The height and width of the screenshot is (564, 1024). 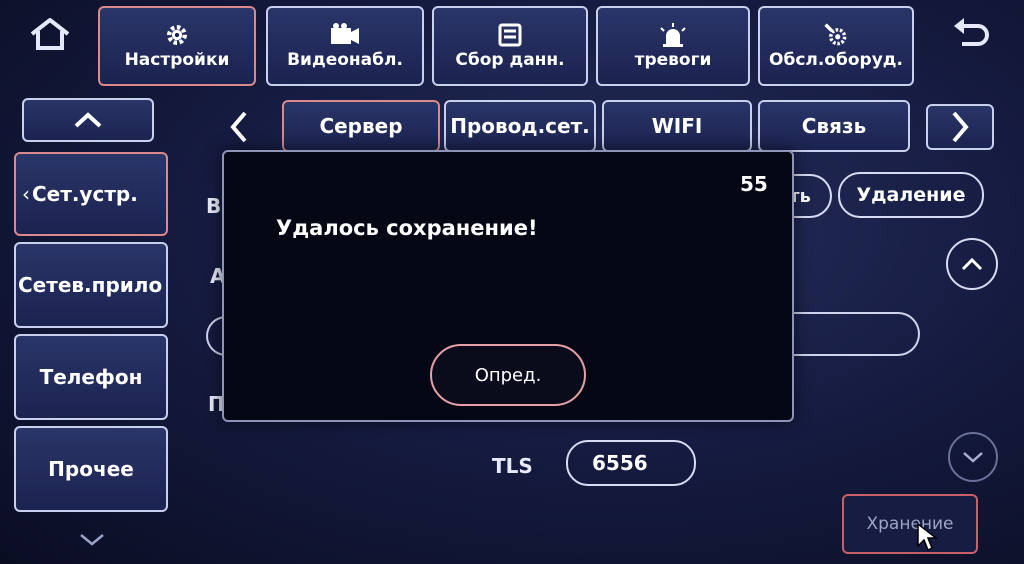 I want to click on maintenance-icon, so click(x=835, y=34).